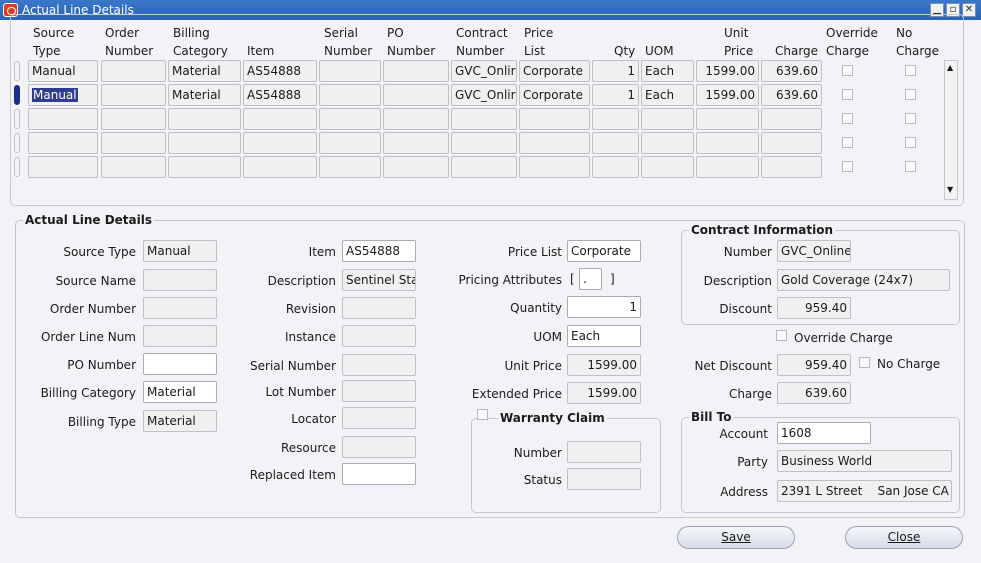  I want to click on net-discount-field: 959.40, so click(814, 365).